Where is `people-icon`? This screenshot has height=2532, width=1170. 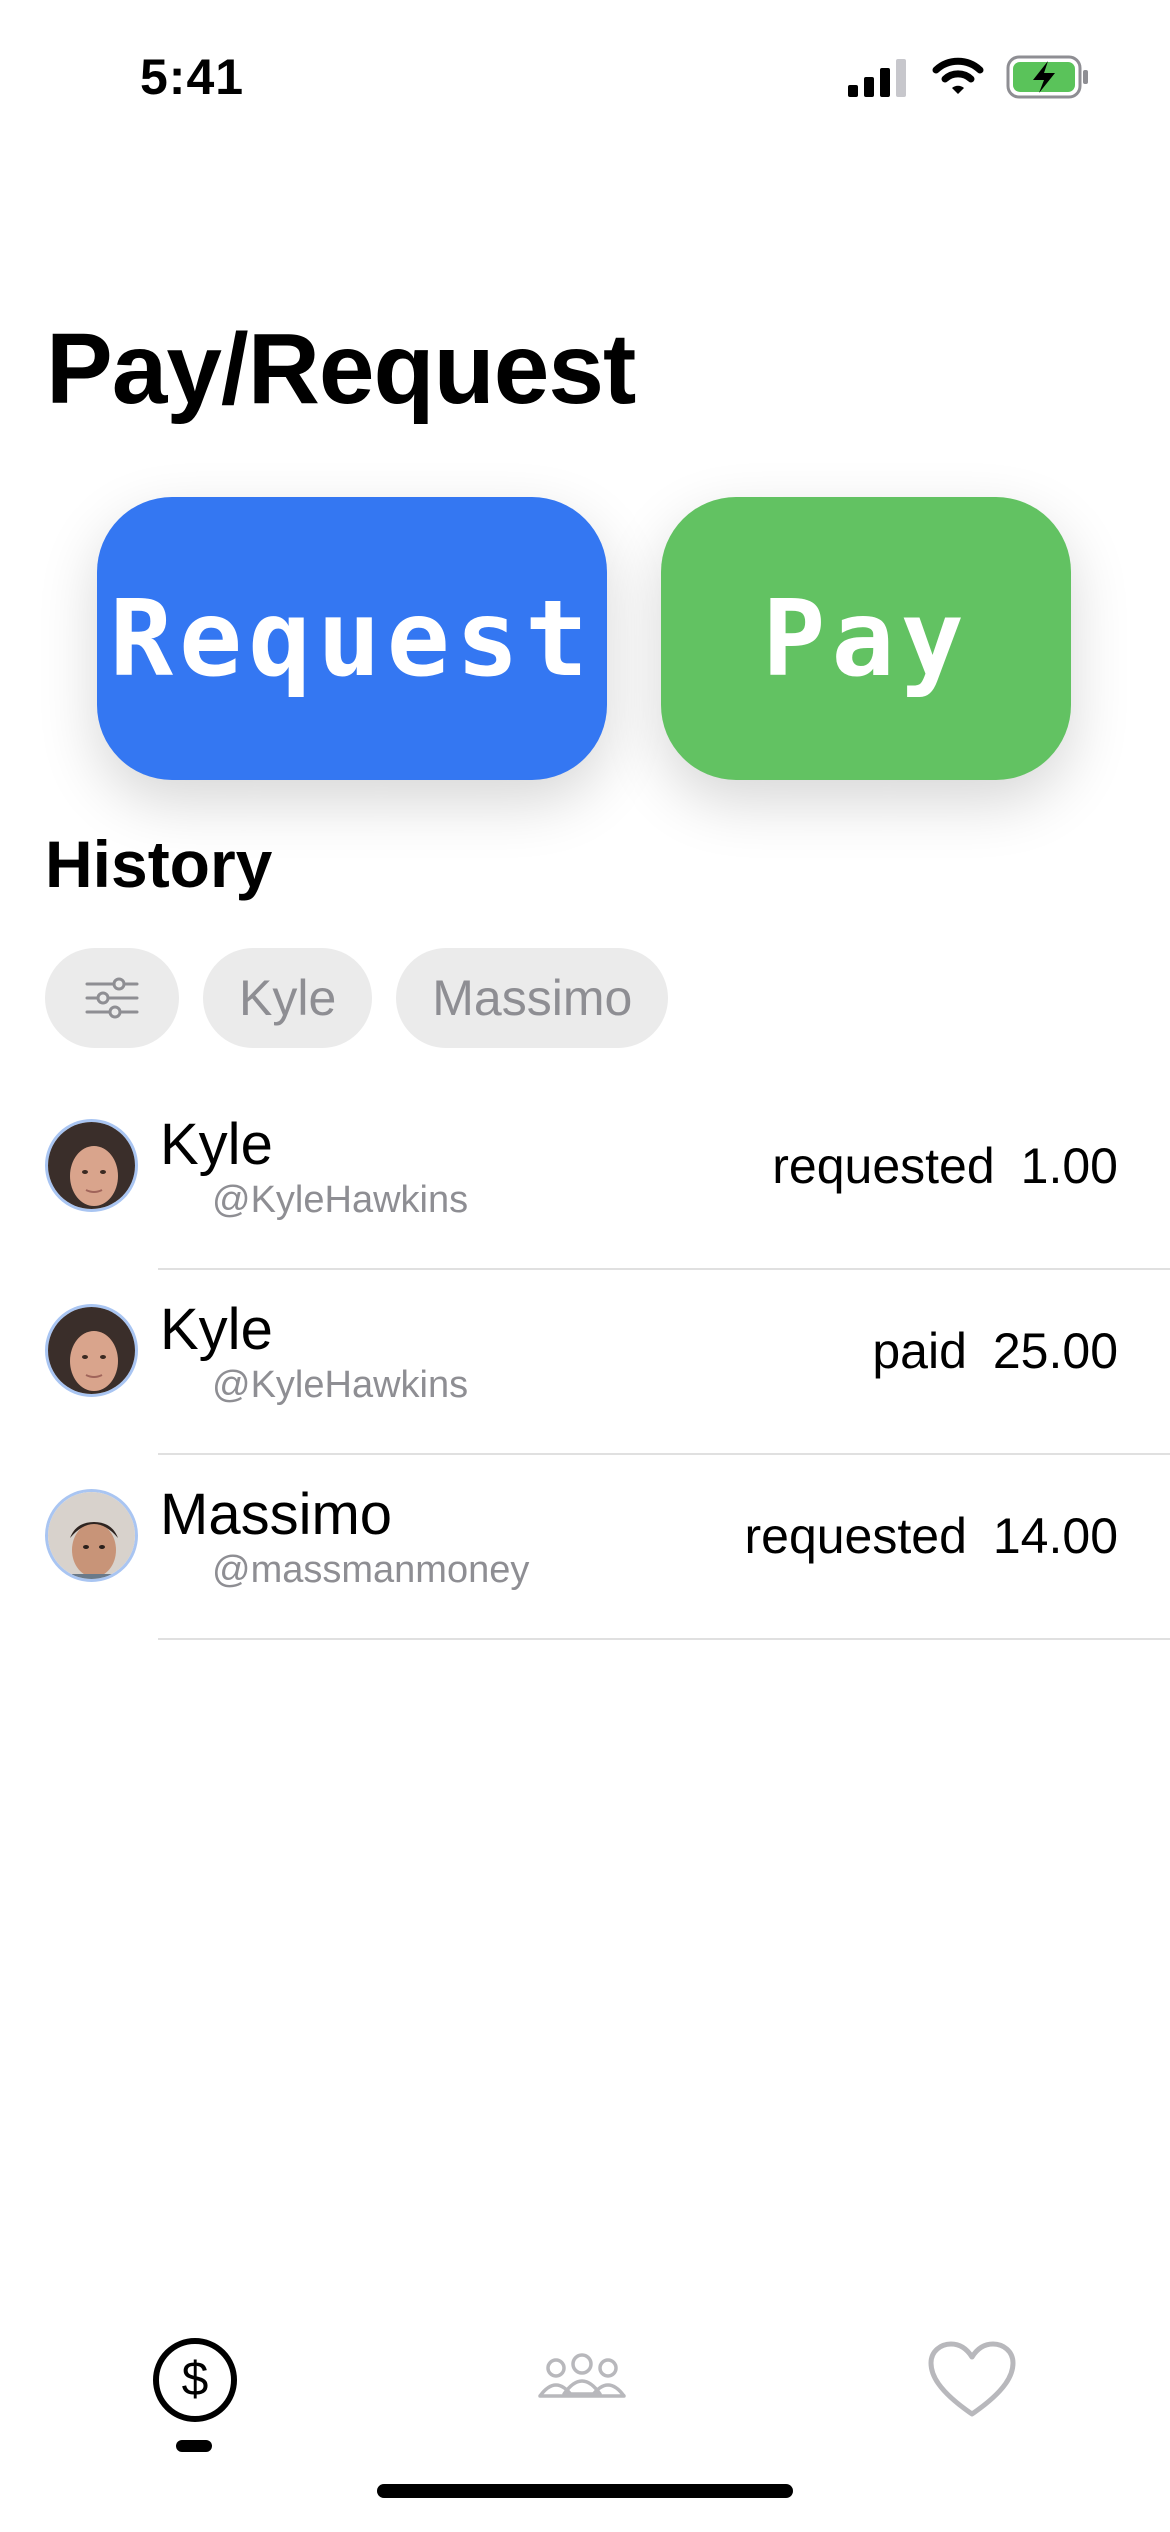 people-icon is located at coordinates (582, 2375).